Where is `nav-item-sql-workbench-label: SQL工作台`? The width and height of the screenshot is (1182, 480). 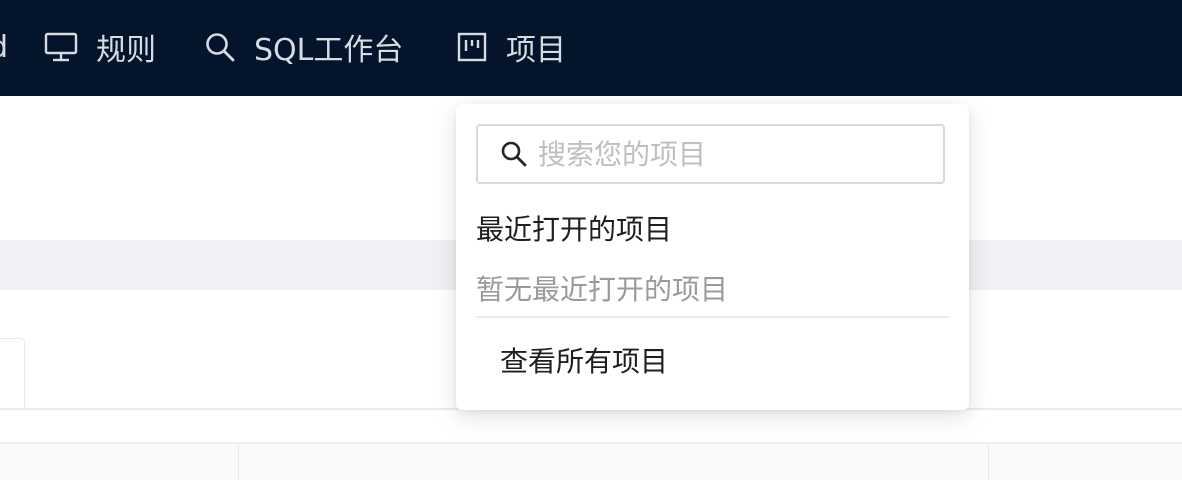
nav-item-sql-workbench-label: SQL工作台 is located at coordinates (329, 50).